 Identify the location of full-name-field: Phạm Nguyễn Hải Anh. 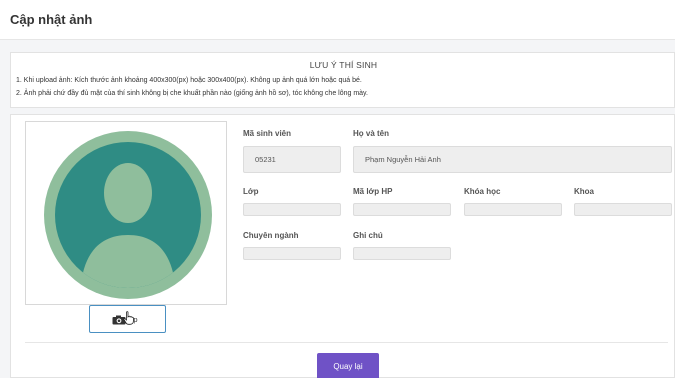
(512, 159).